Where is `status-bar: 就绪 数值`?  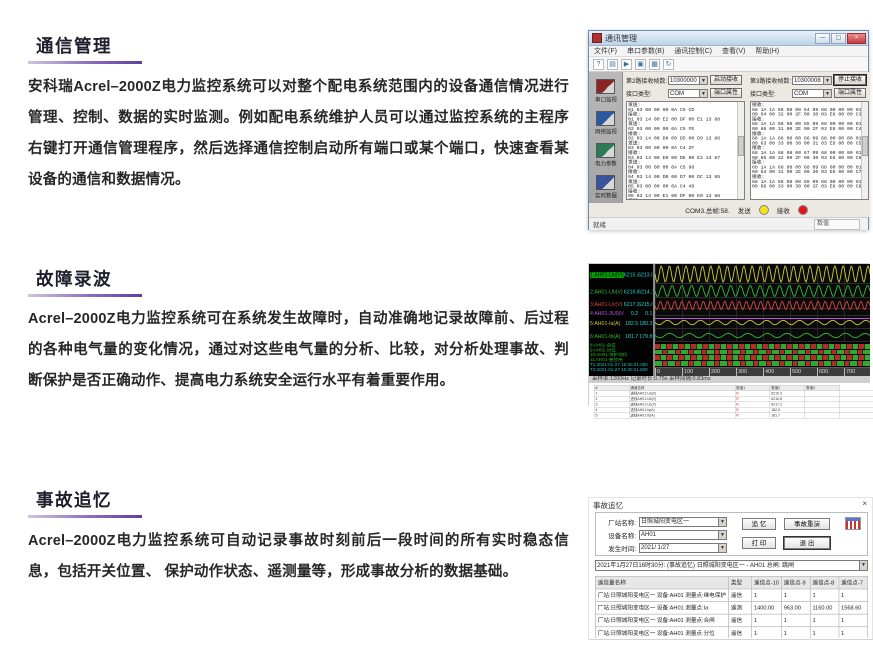
status-bar: 就绪 数值 is located at coordinates (728, 223).